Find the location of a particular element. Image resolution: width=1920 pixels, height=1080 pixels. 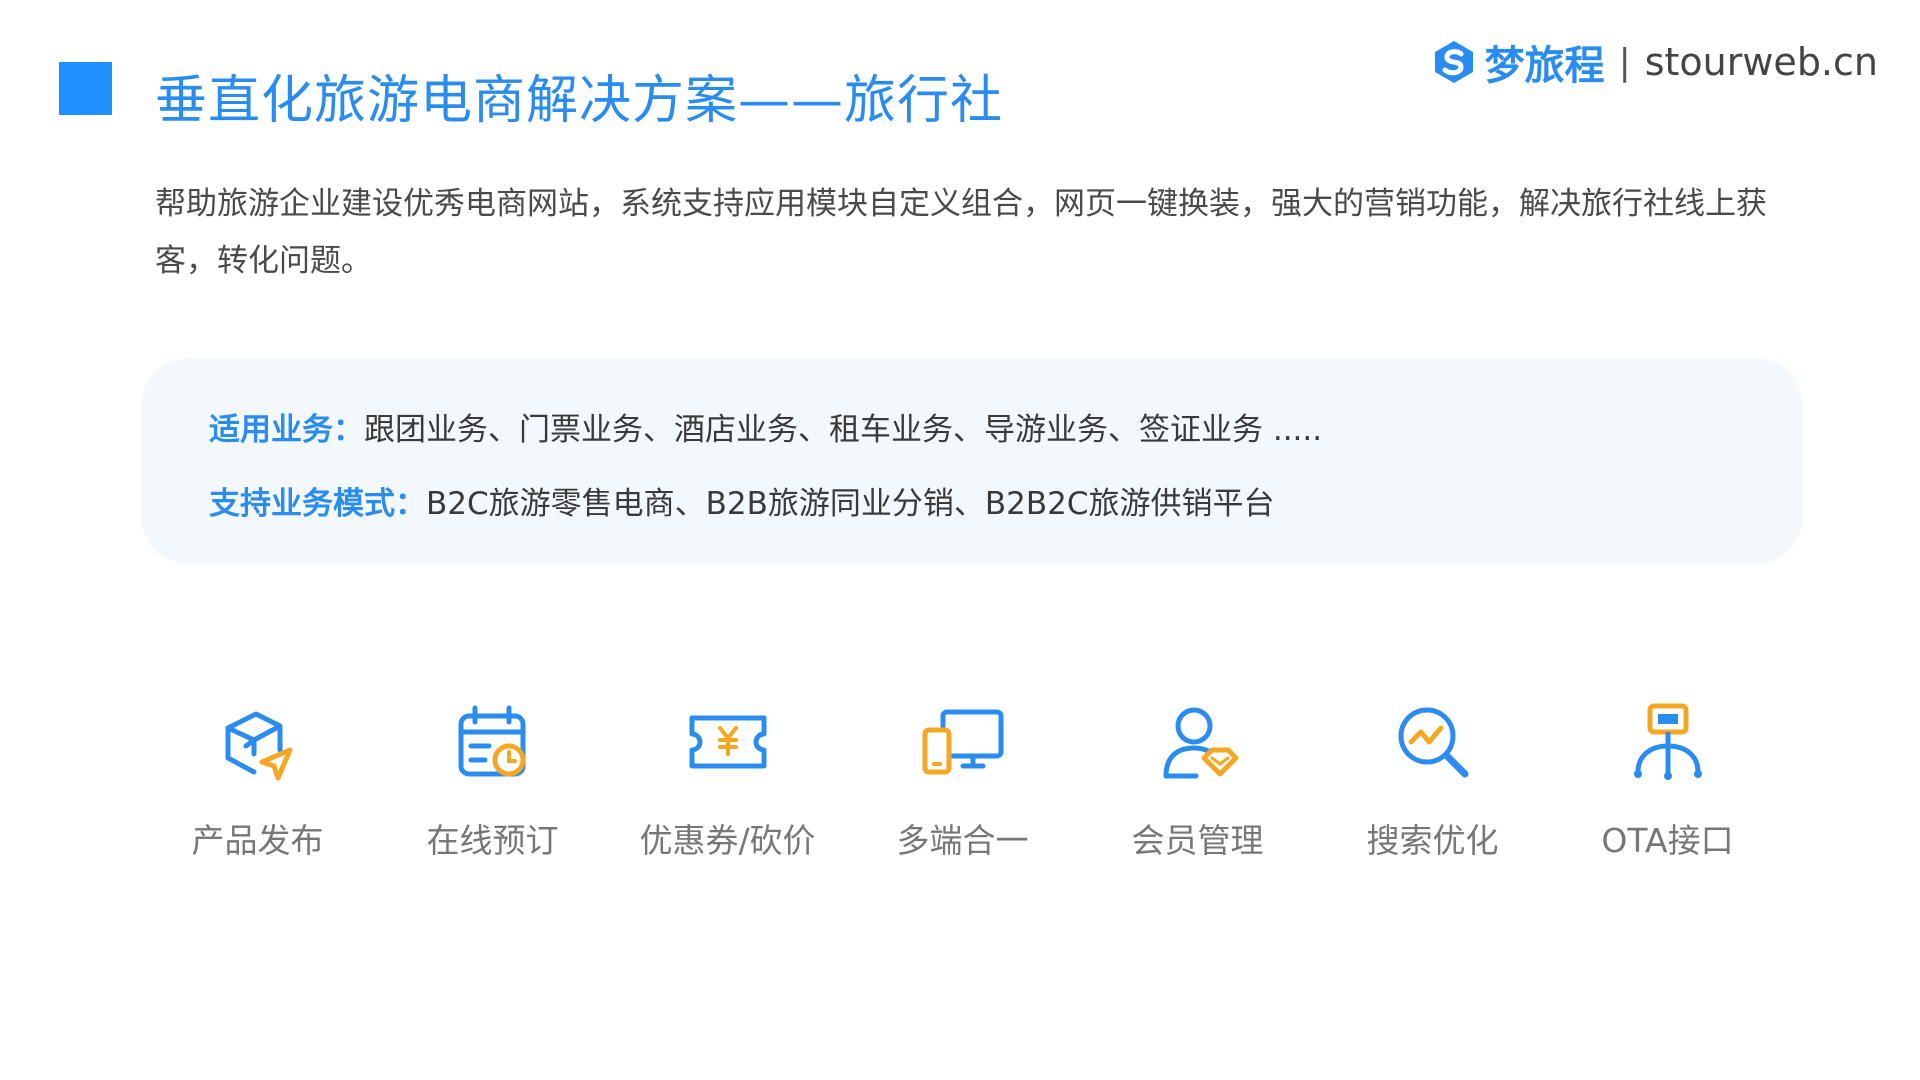

applicable-business-label: 适用业务： is located at coordinates (286, 430).